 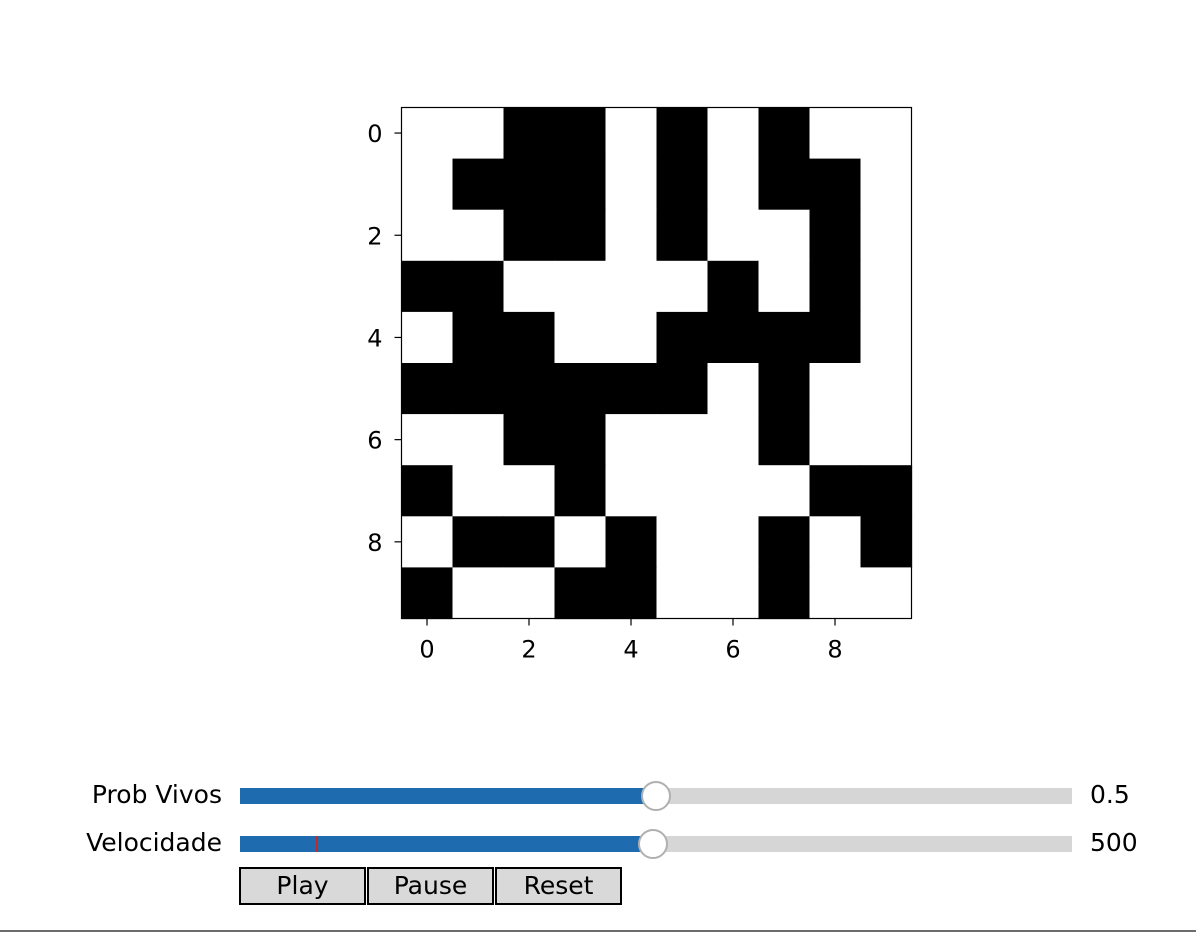 I want to click on prob-vivos-label: Prob Vivos, so click(x=156, y=794).